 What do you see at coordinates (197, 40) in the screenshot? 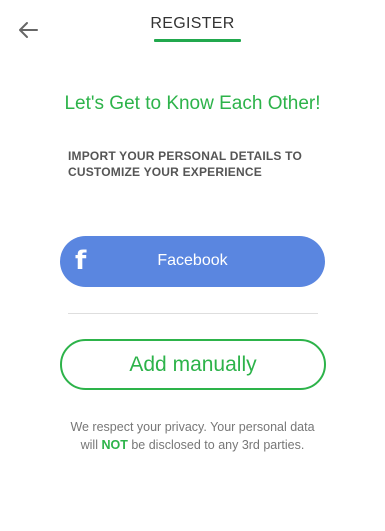
I see `title-underline` at bounding box center [197, 40].